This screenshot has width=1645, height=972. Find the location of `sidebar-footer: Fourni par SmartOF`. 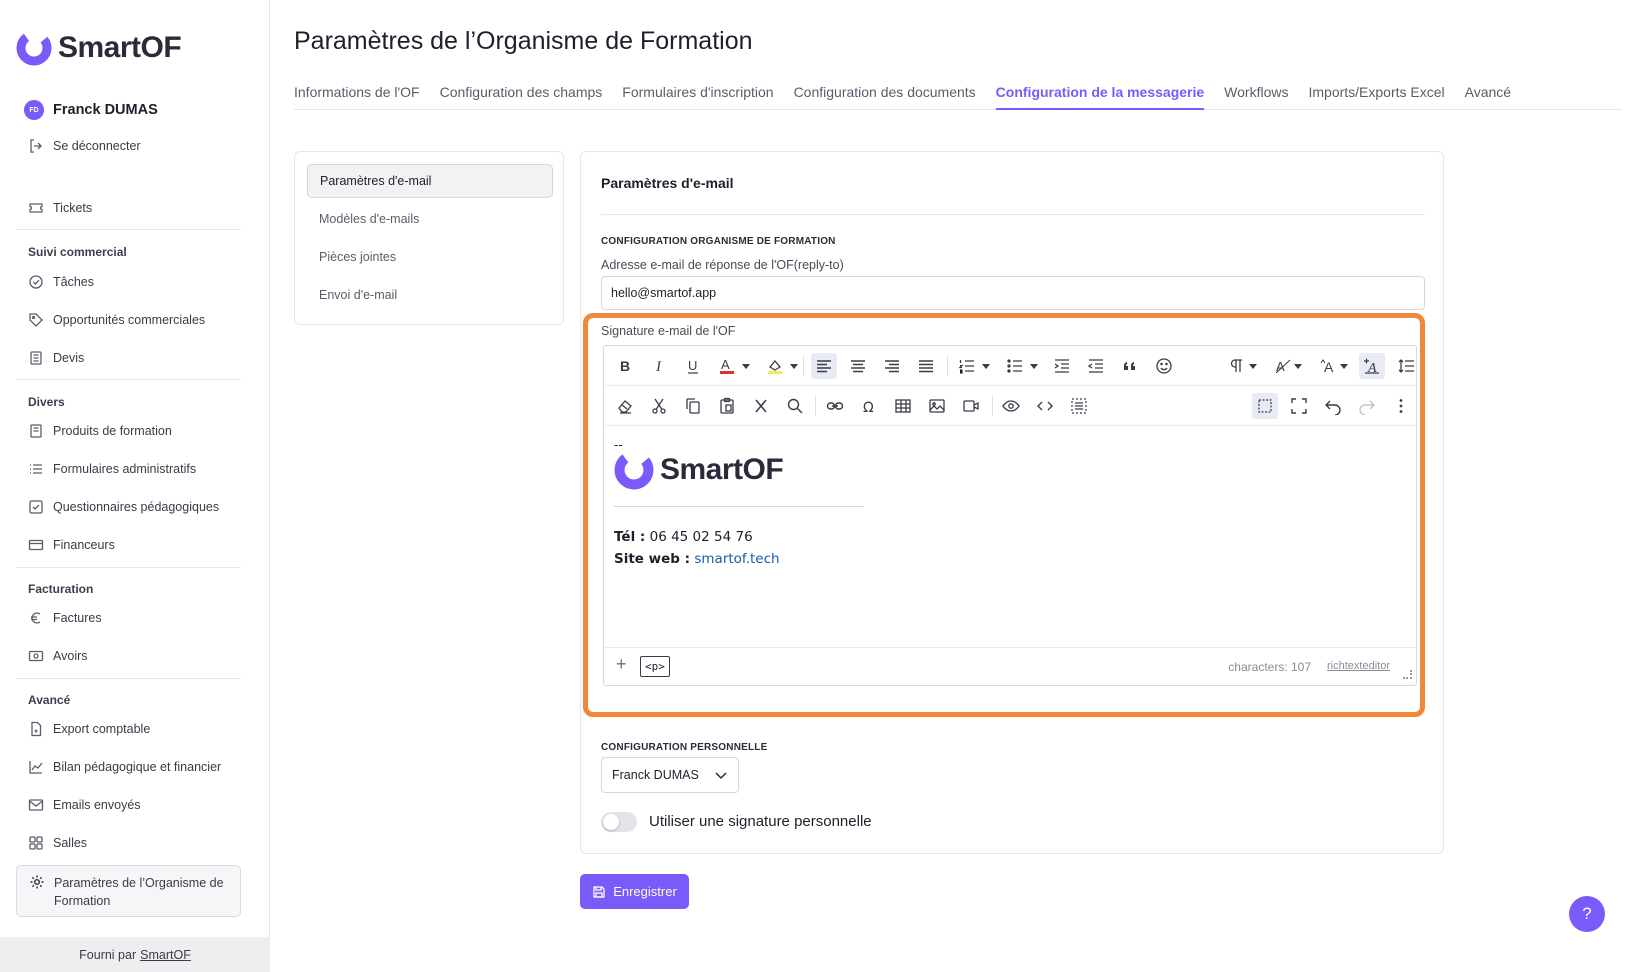

sidebar-footer: Fourni par SmartOF is located at coordinates (135, 954).